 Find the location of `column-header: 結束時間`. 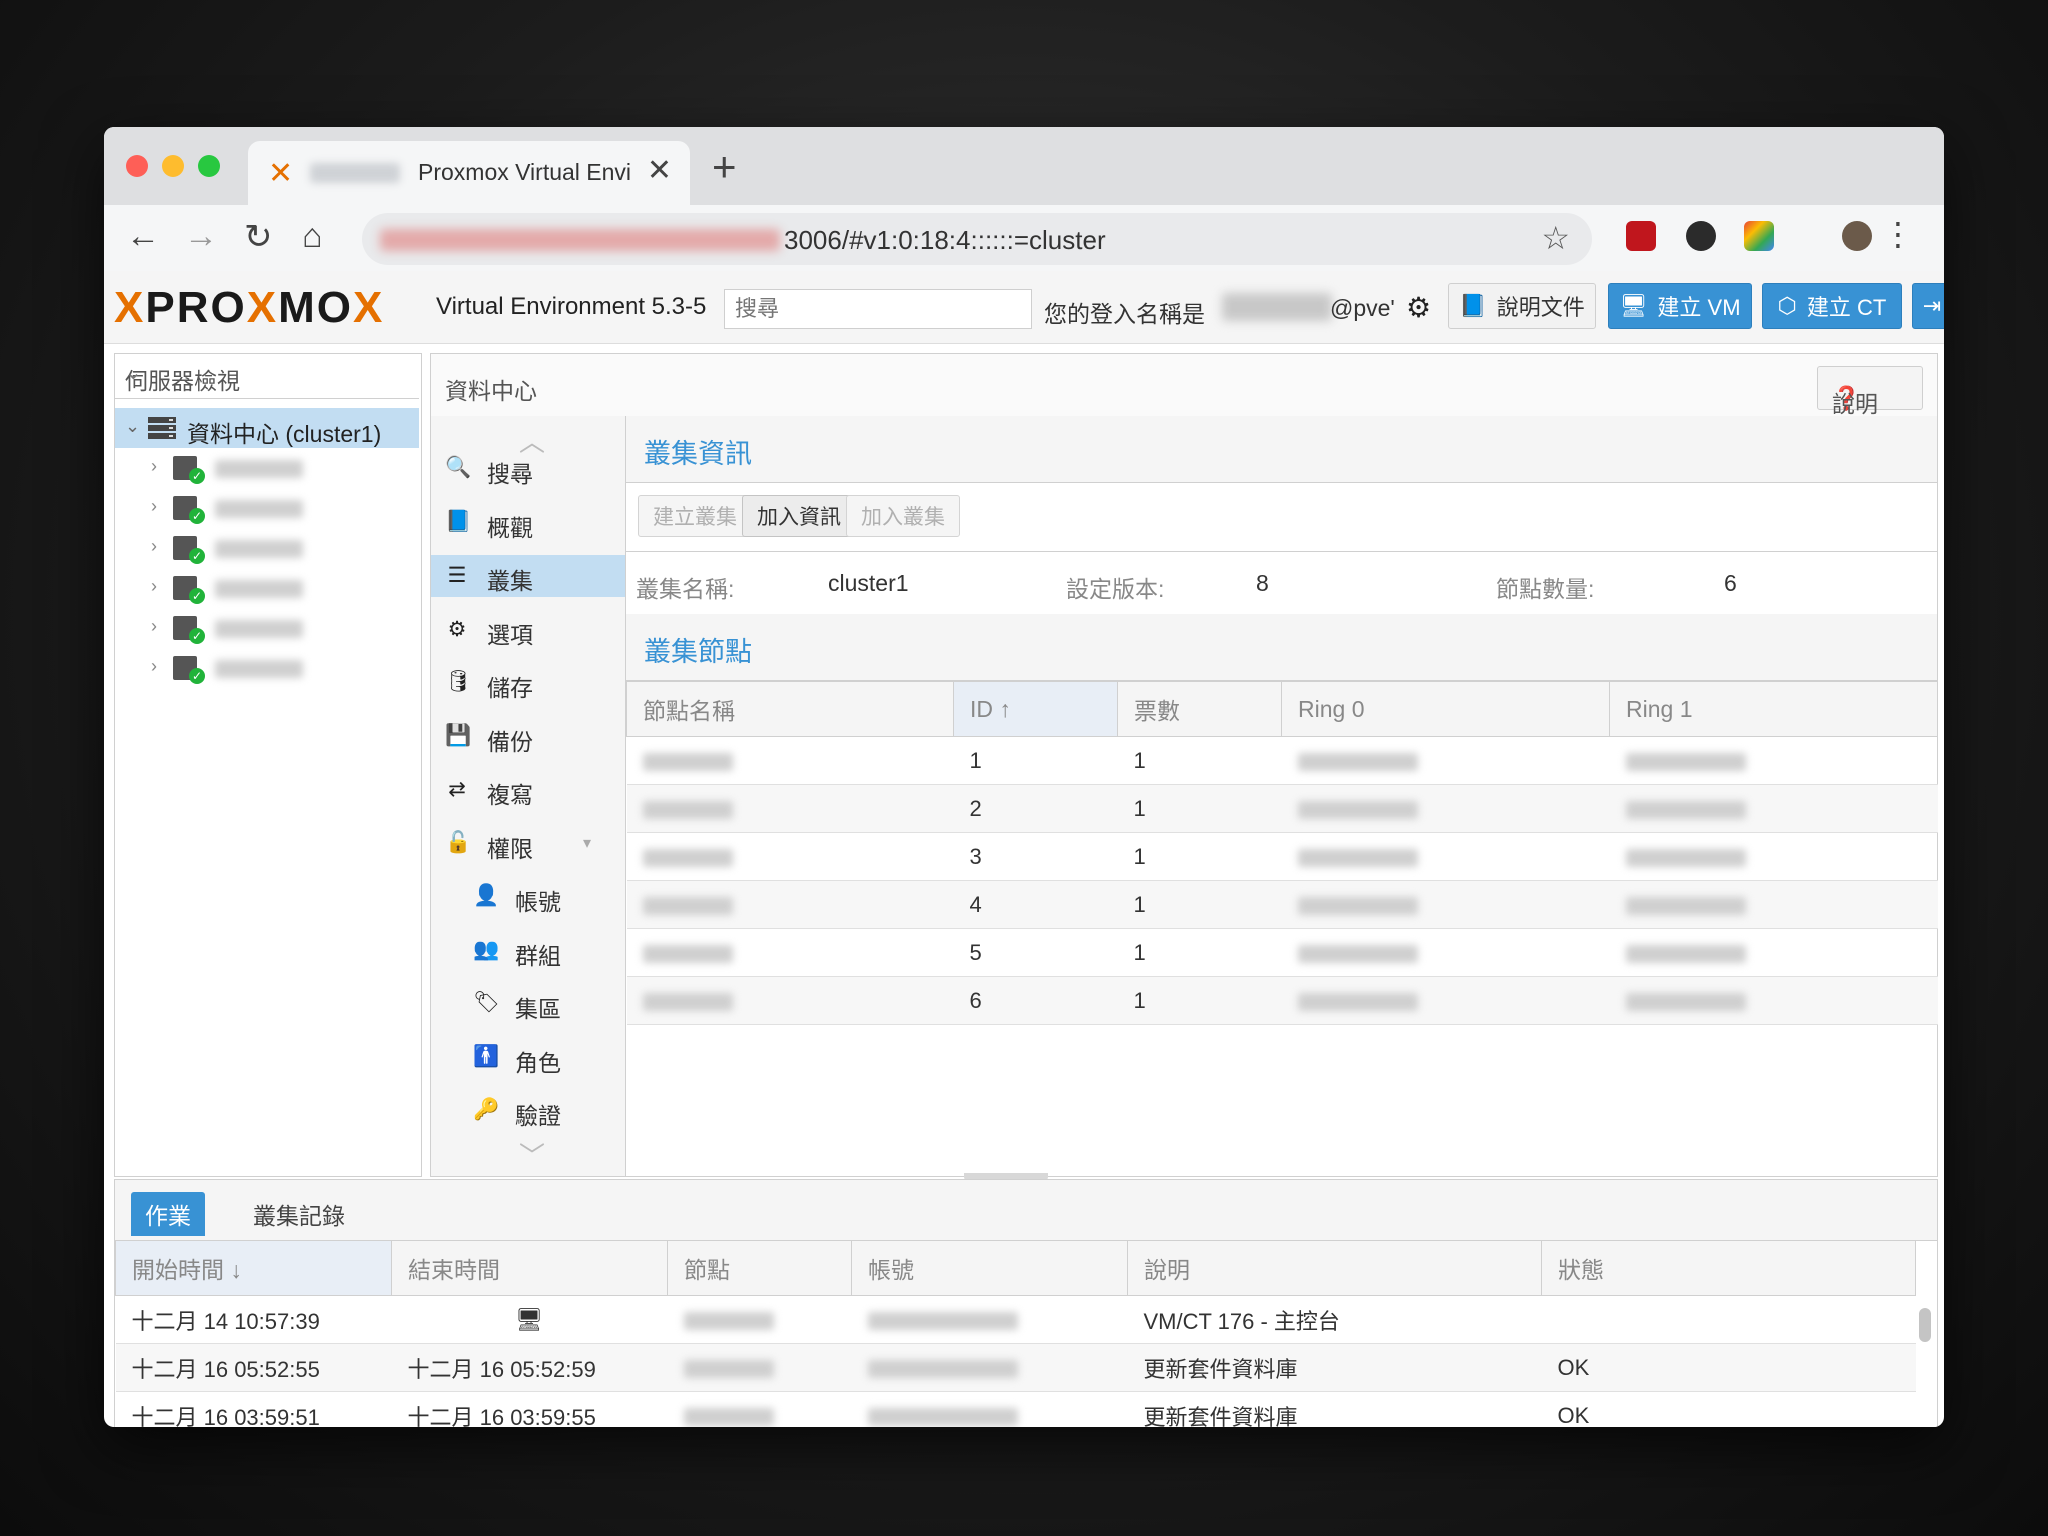

column-header: 結束時間 is located at coordinates (529, 1268).